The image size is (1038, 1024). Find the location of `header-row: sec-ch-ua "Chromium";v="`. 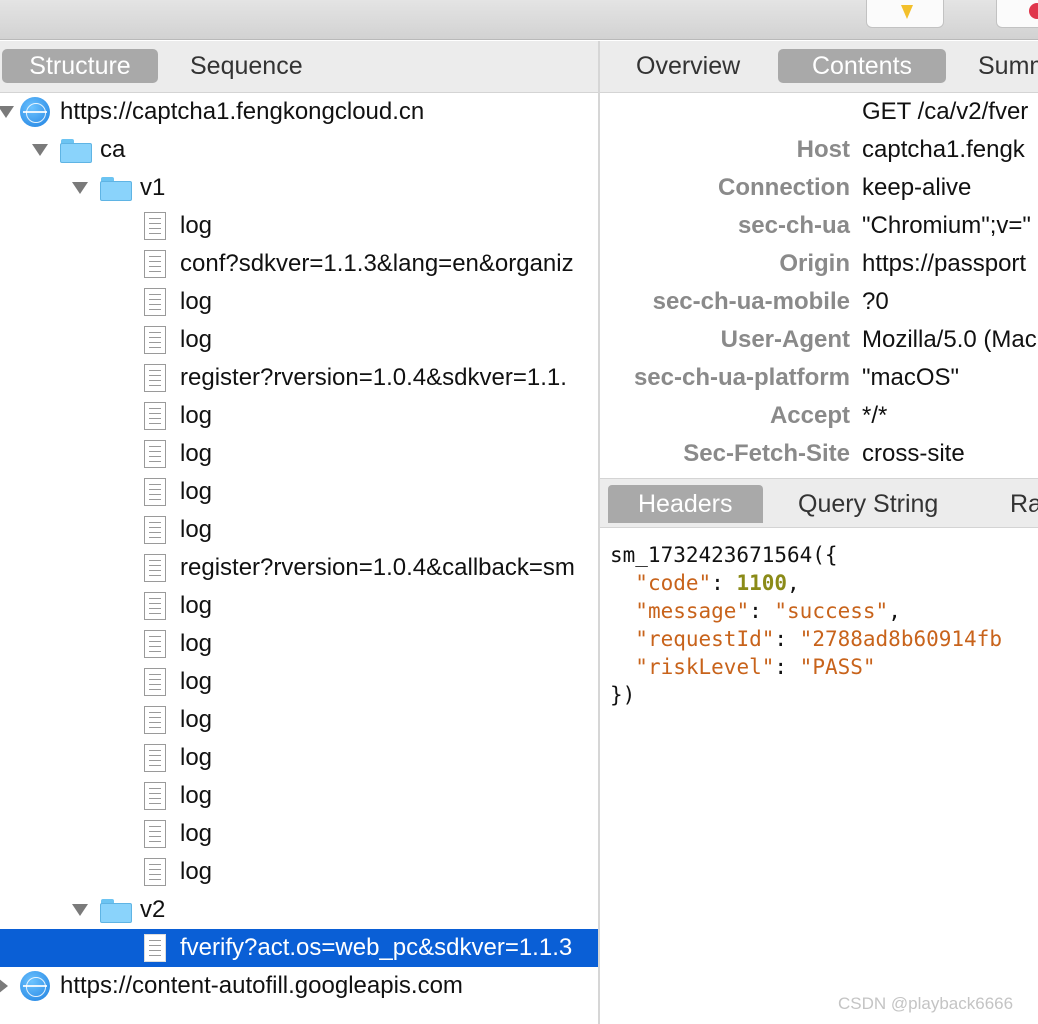

header-row: sec-ch-ua "Chromium";v=" is located at coordinates (819, 226).